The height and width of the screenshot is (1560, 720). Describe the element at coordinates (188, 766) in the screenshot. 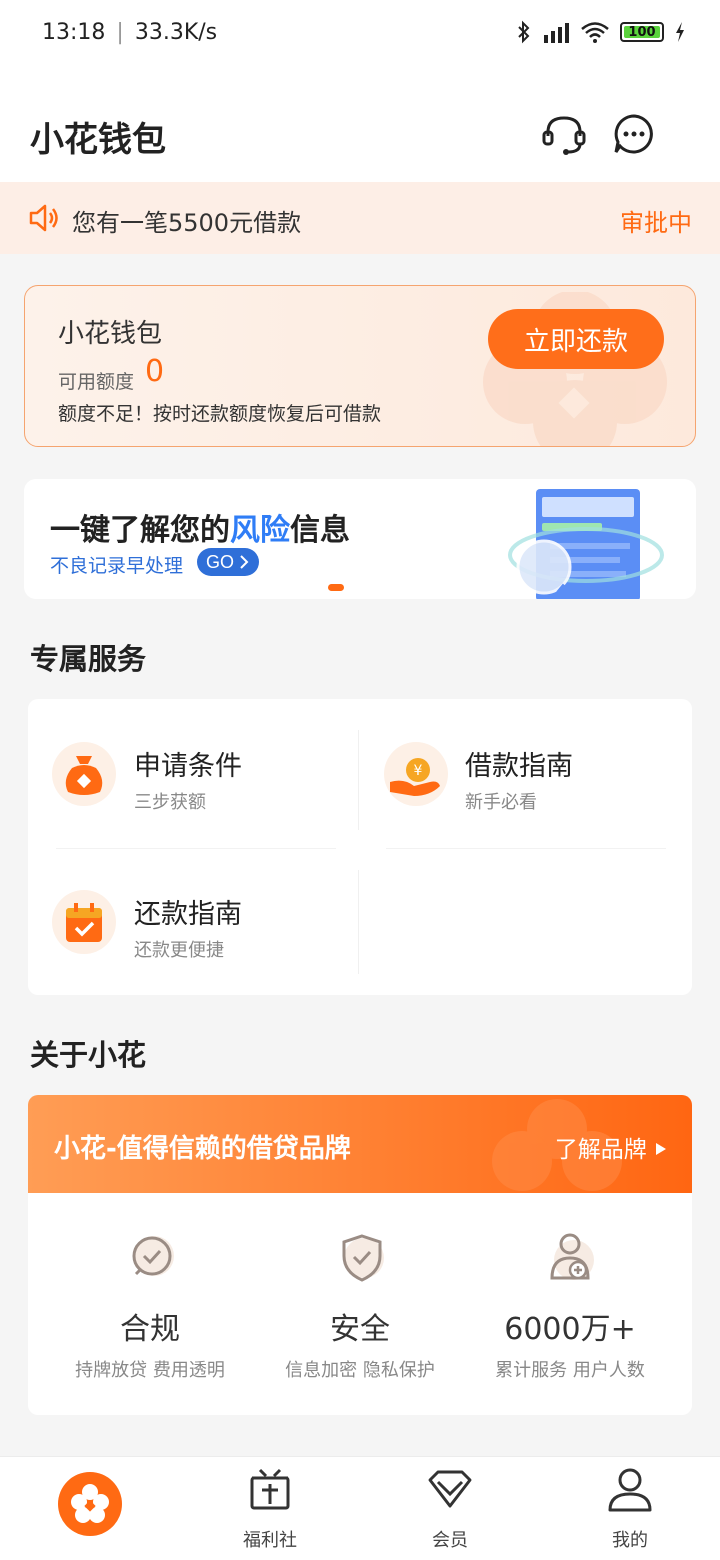

I see `service-name: 申请条件` at that location.